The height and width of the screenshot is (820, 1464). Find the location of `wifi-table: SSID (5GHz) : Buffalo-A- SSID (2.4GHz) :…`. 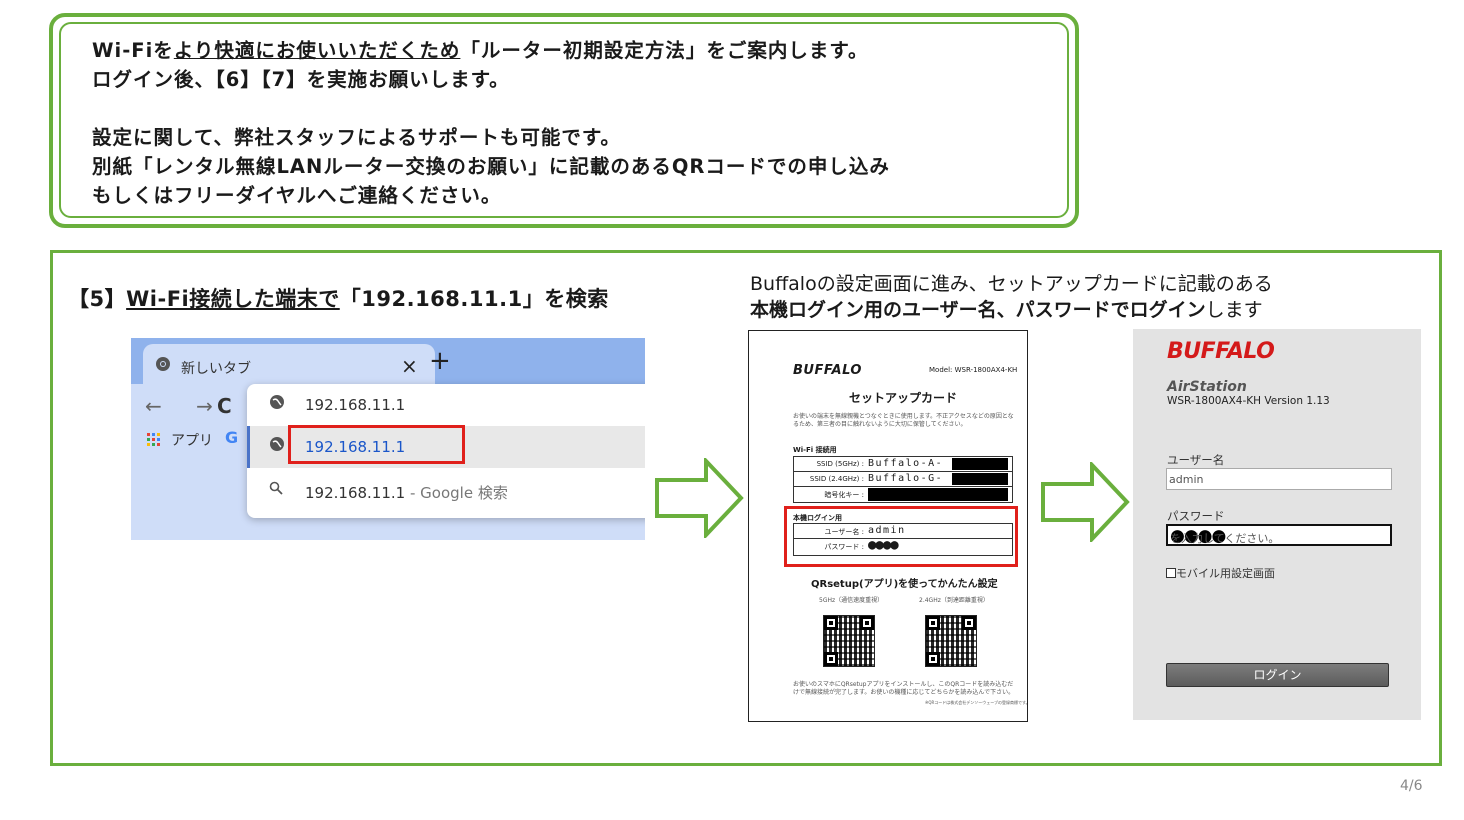

wifi-table: SSID (5GHz) : Buffalo-A- SSID (2.4GHz) :… is located at coordinates (903, 479).